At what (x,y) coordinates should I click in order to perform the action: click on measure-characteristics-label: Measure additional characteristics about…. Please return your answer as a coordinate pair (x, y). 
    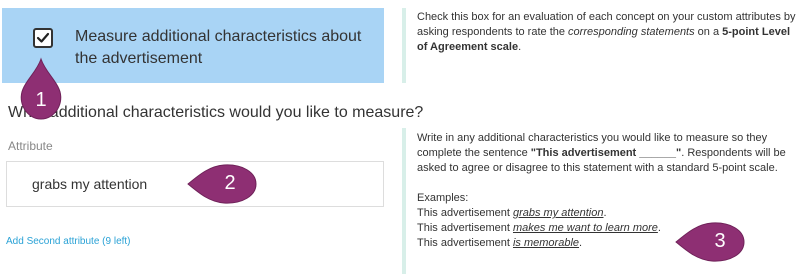
    Looking at the image, I should click on (225, 48).